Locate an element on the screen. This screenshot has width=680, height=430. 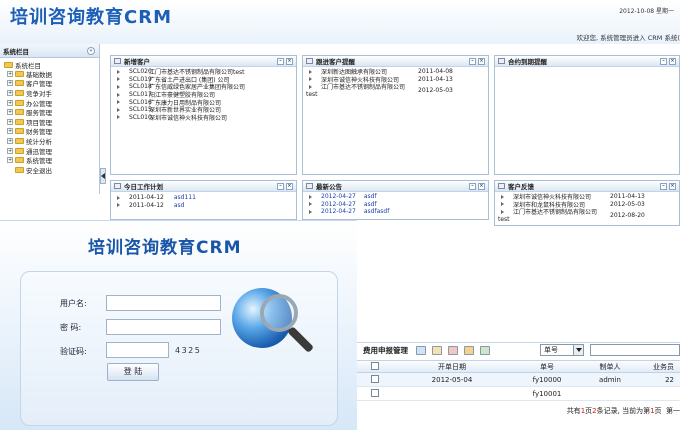
panel-header: 跟进客户提醒 – × is located at coordinates (395, 61).